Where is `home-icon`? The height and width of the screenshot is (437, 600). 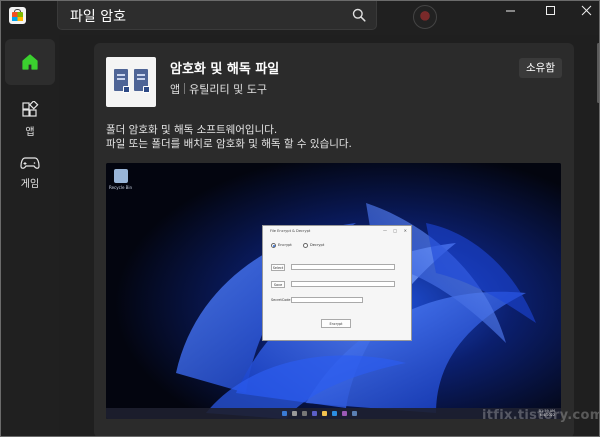
home-icon is located at coordinates (30, 62).